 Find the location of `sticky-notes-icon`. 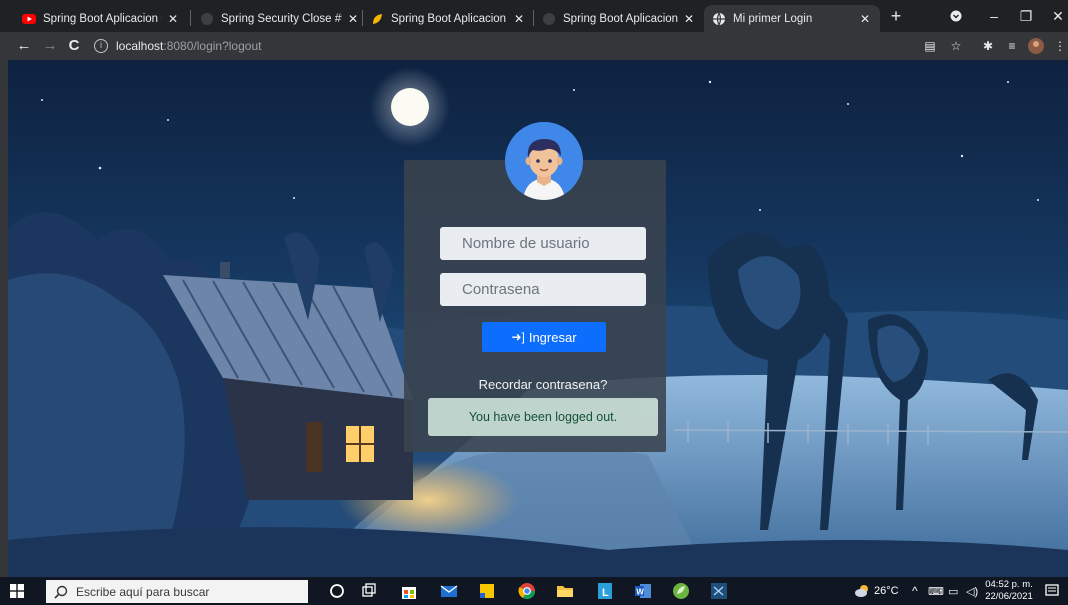

sticky-notes-icon is located at coordinates (487, 591).